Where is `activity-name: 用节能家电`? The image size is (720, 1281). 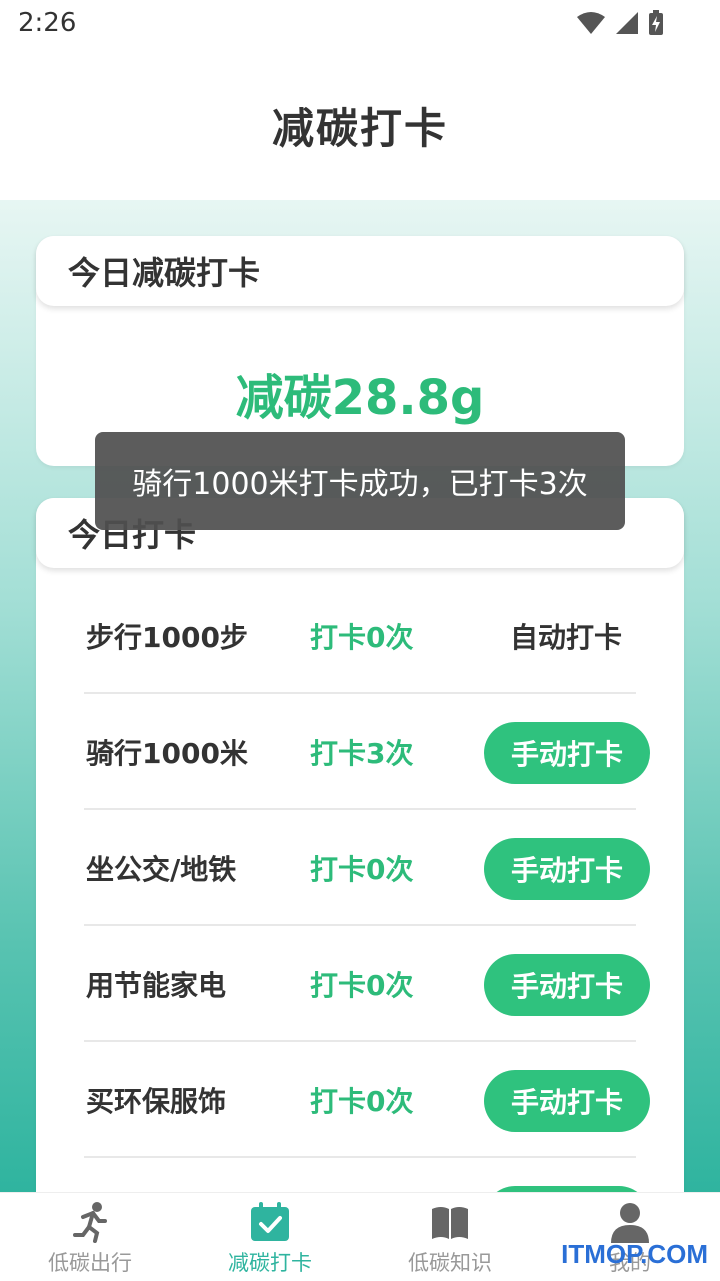
activity-name: 用节能家电 is located at coordinates (156, 985).